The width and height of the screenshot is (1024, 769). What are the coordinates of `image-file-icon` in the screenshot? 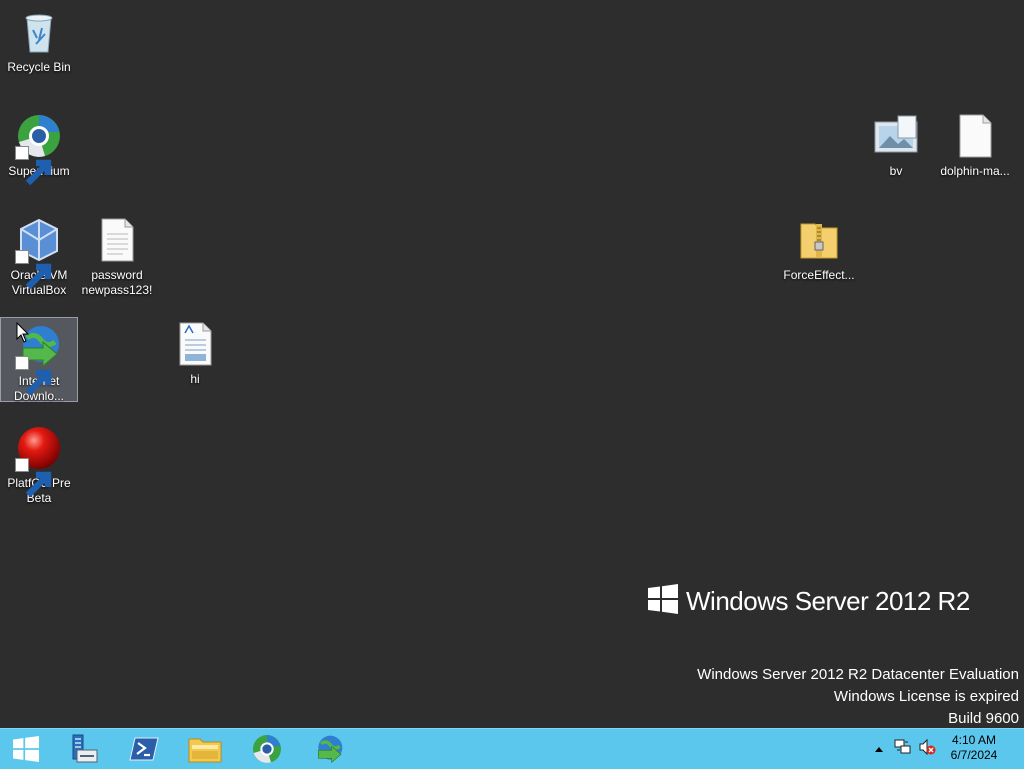 It's located at (896, 136).